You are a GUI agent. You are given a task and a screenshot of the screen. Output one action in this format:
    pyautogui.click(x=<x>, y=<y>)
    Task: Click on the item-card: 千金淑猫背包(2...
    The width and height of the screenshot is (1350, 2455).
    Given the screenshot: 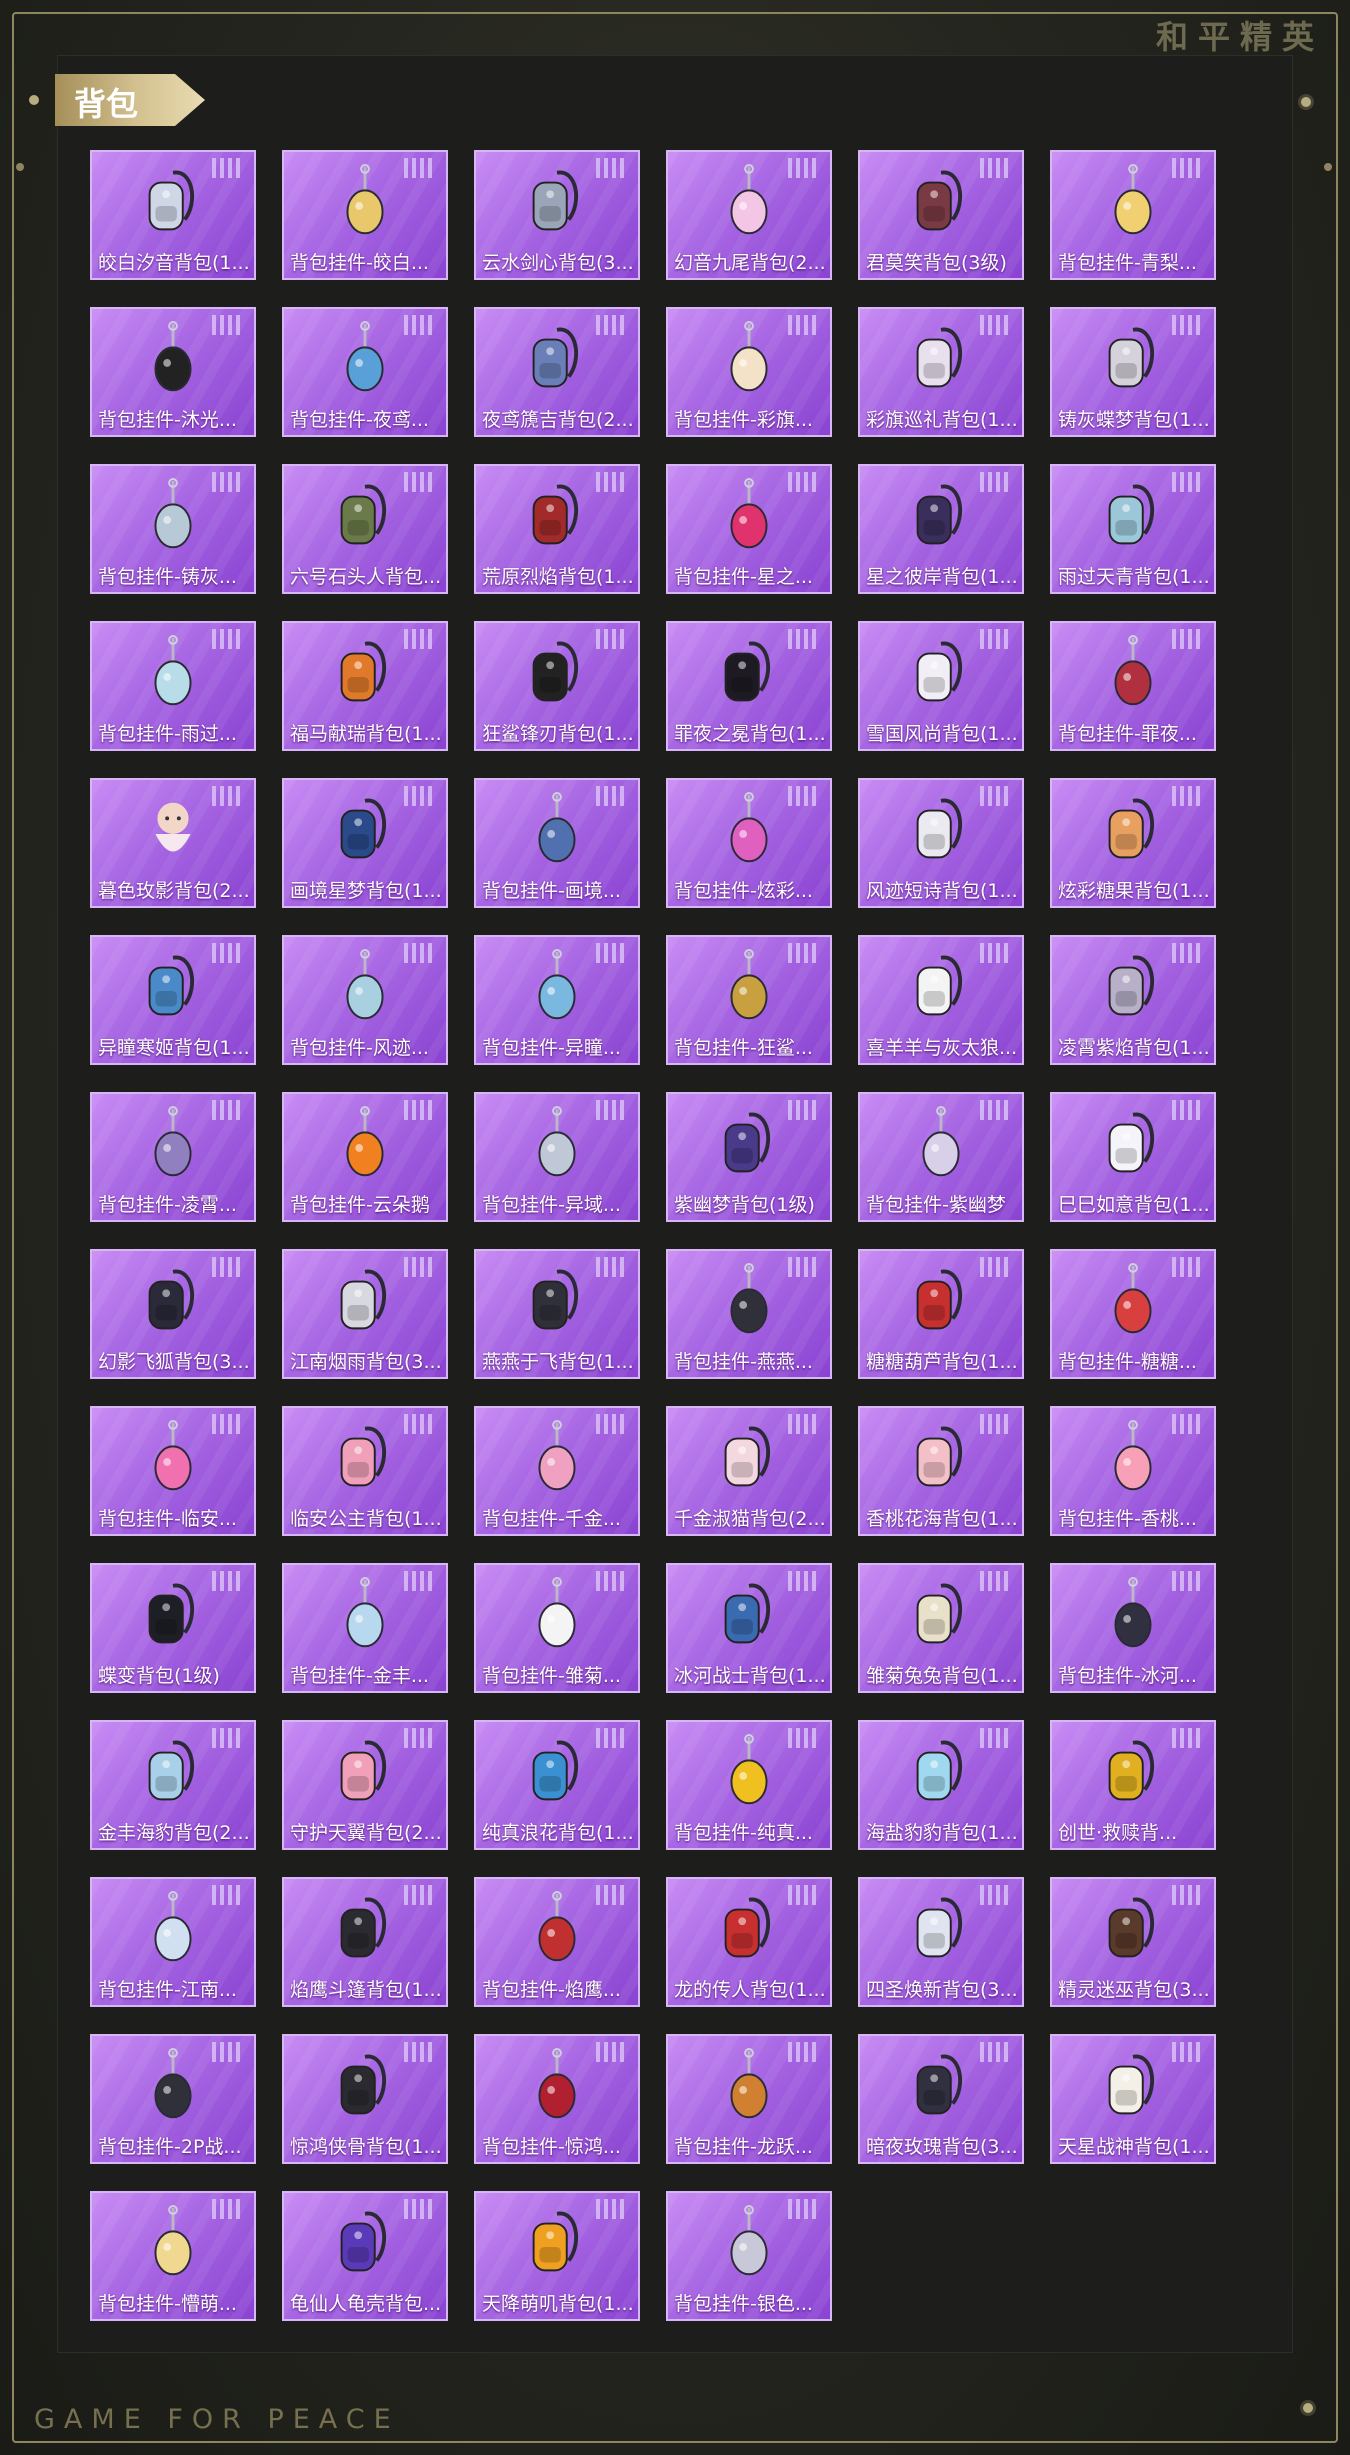 What is the action you would take?
    pyautogui.click(x=749, y=1471)
    